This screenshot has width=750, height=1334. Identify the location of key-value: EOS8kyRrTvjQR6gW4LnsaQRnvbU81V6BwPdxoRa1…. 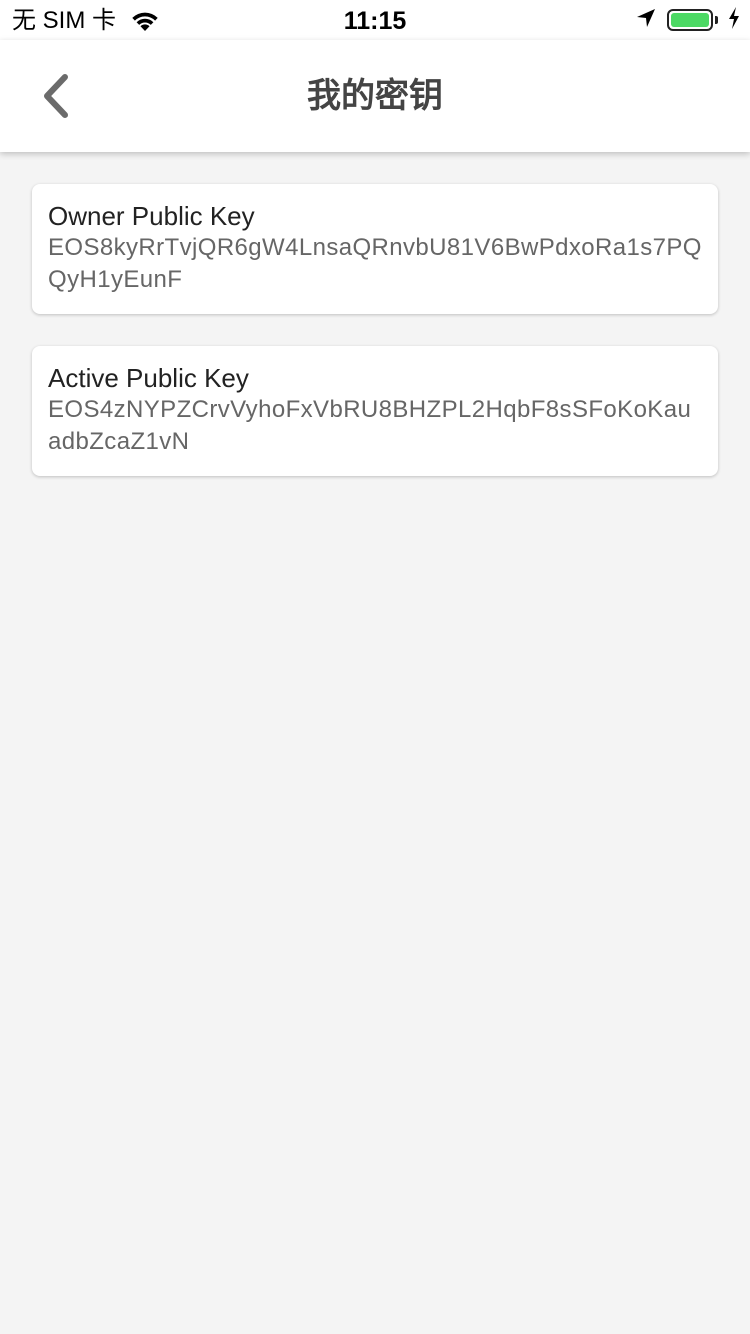
(375, 263).